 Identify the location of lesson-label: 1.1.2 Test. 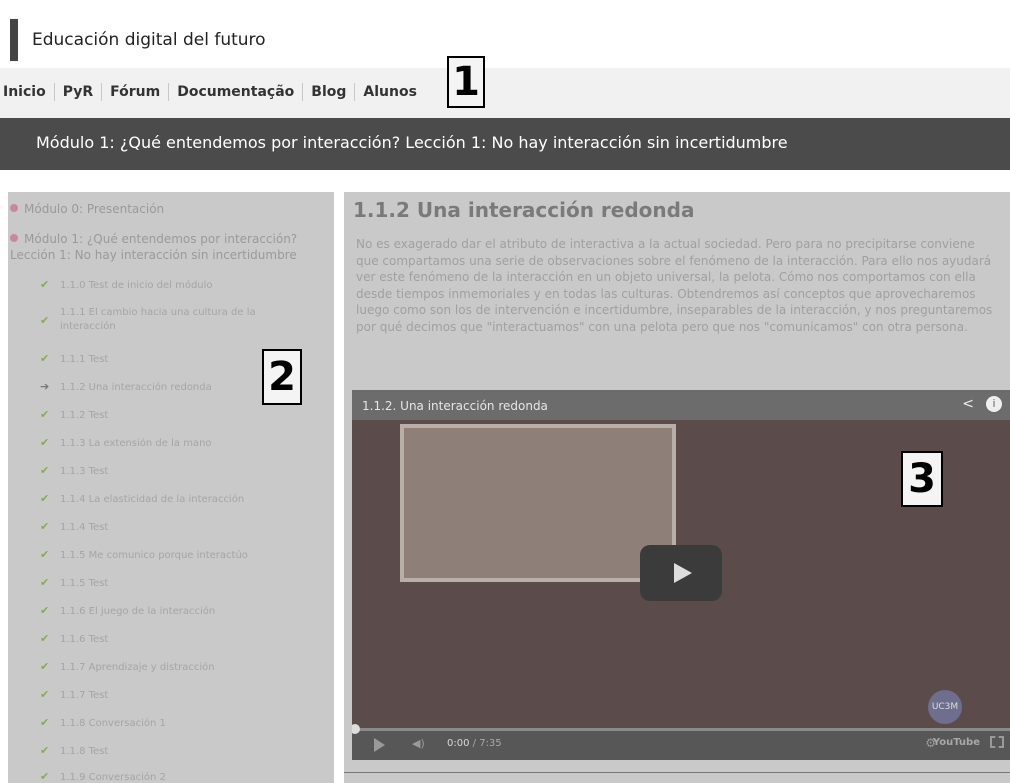
(84, 415).